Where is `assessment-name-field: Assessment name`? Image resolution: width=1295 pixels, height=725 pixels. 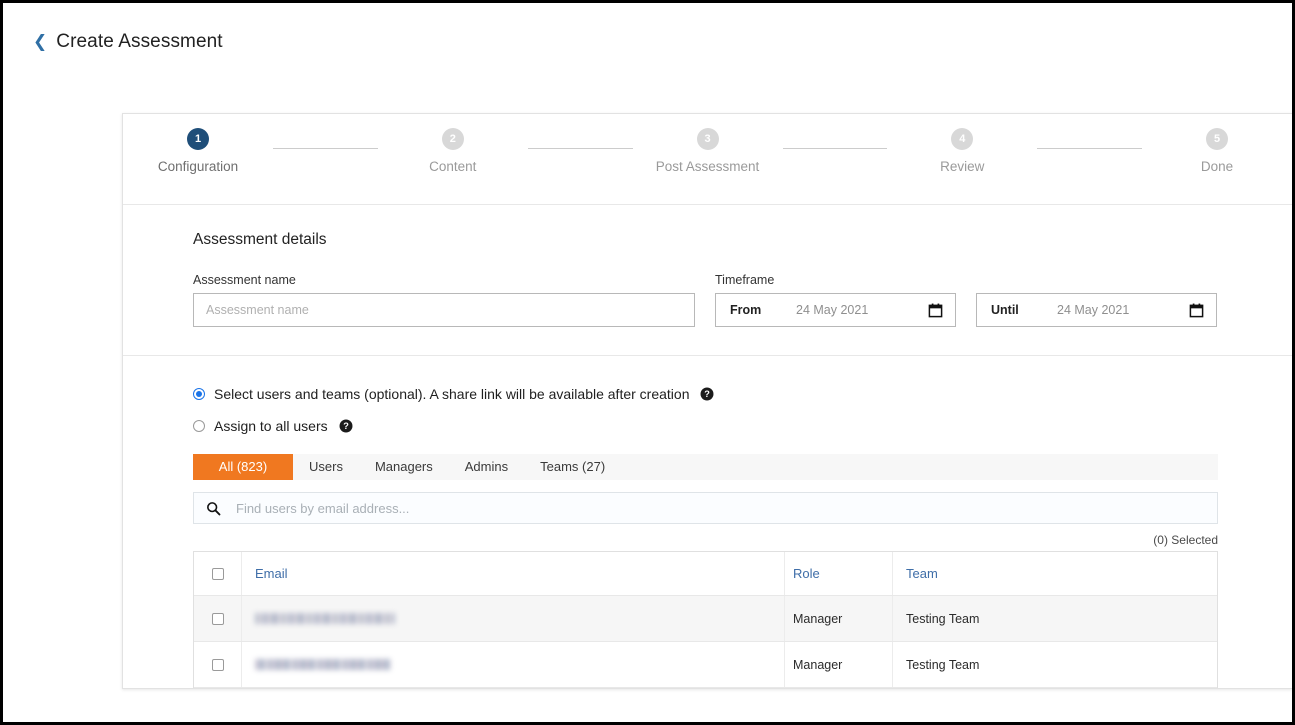 assessment-name-field: Assessment name is located at coordinates (444, 300).